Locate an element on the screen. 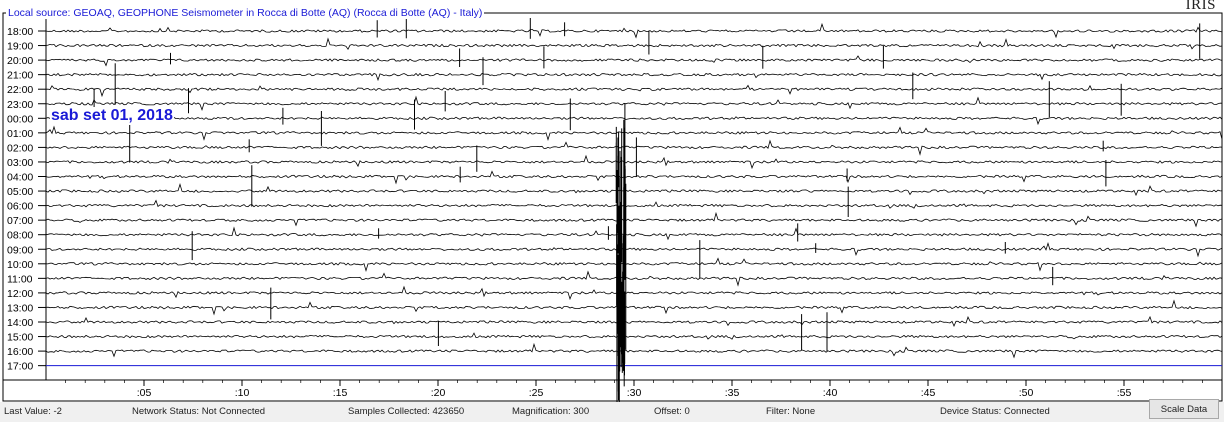  hour-label: 09:00 is located at coordinates (20, 250).